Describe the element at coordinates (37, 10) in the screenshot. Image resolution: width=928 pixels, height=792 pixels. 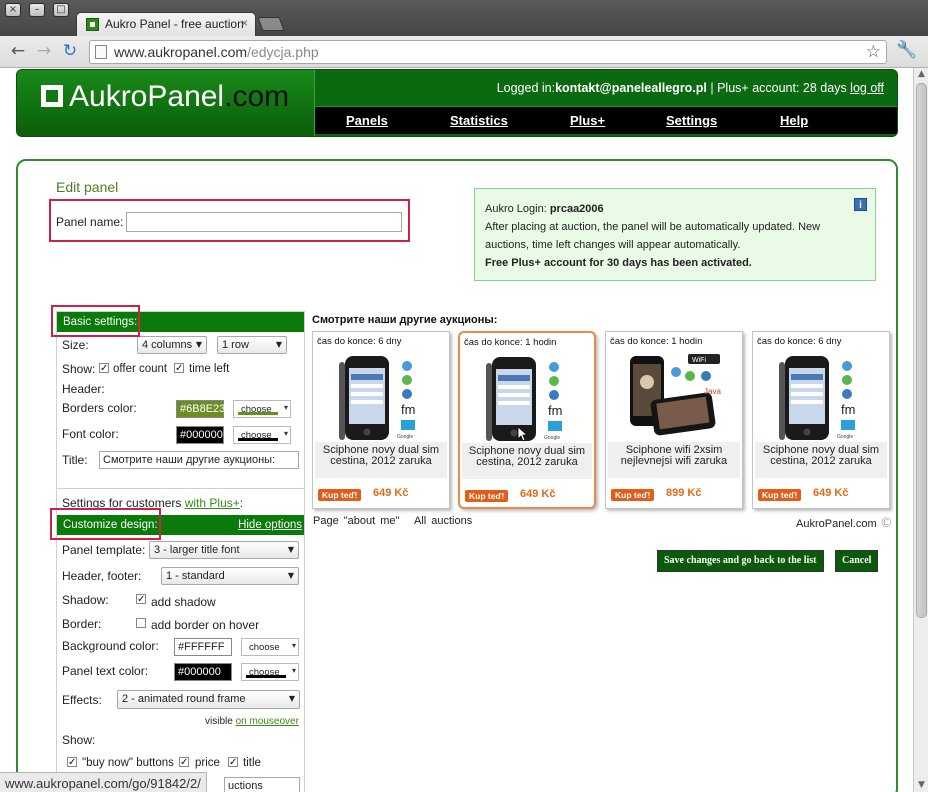
I see `window-minimize-button: –` at that location.